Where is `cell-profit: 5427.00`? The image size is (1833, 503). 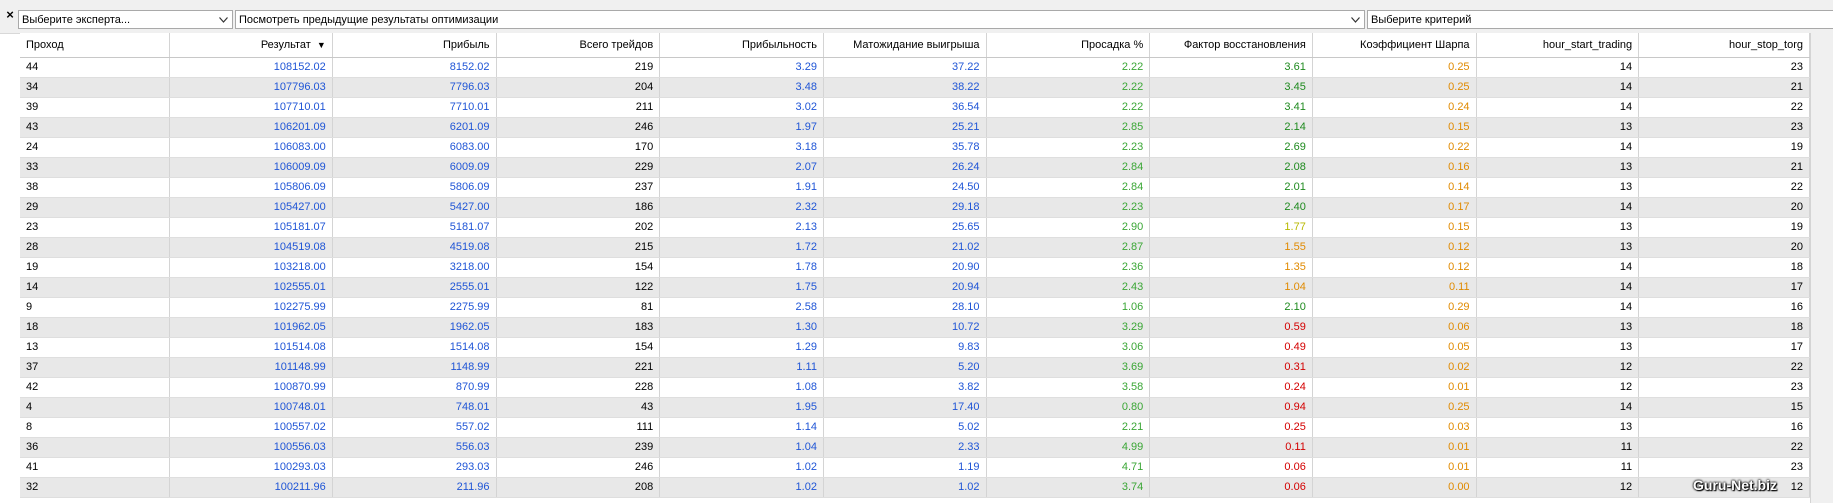
cell-profit: 5427.00 is located at coordinates (414, 207).